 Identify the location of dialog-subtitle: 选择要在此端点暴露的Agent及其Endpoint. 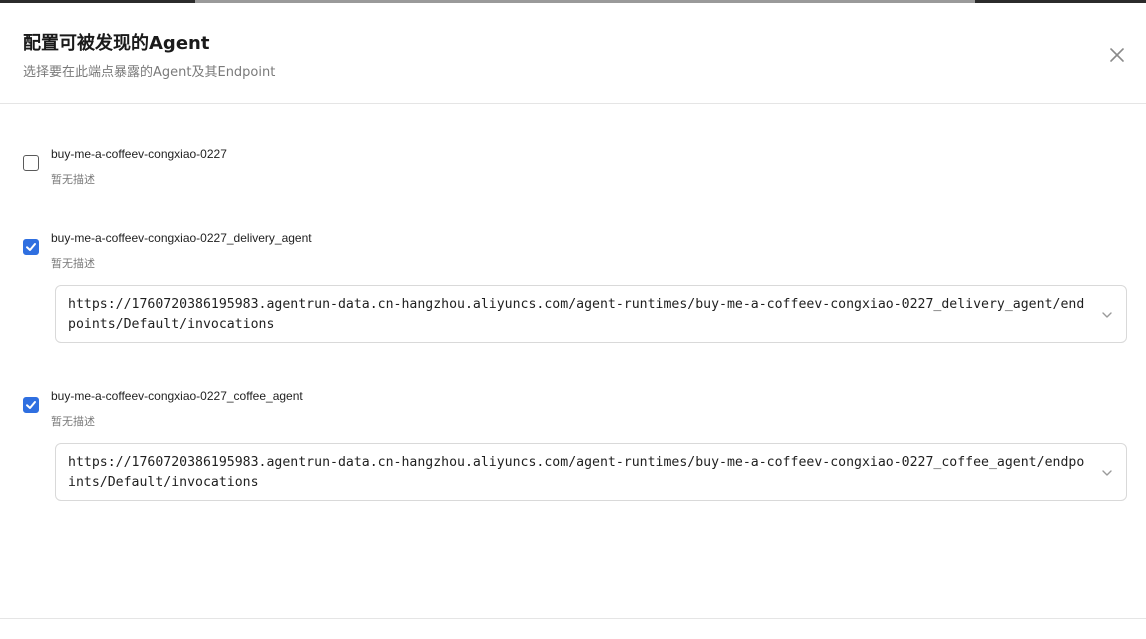
(149, 72).